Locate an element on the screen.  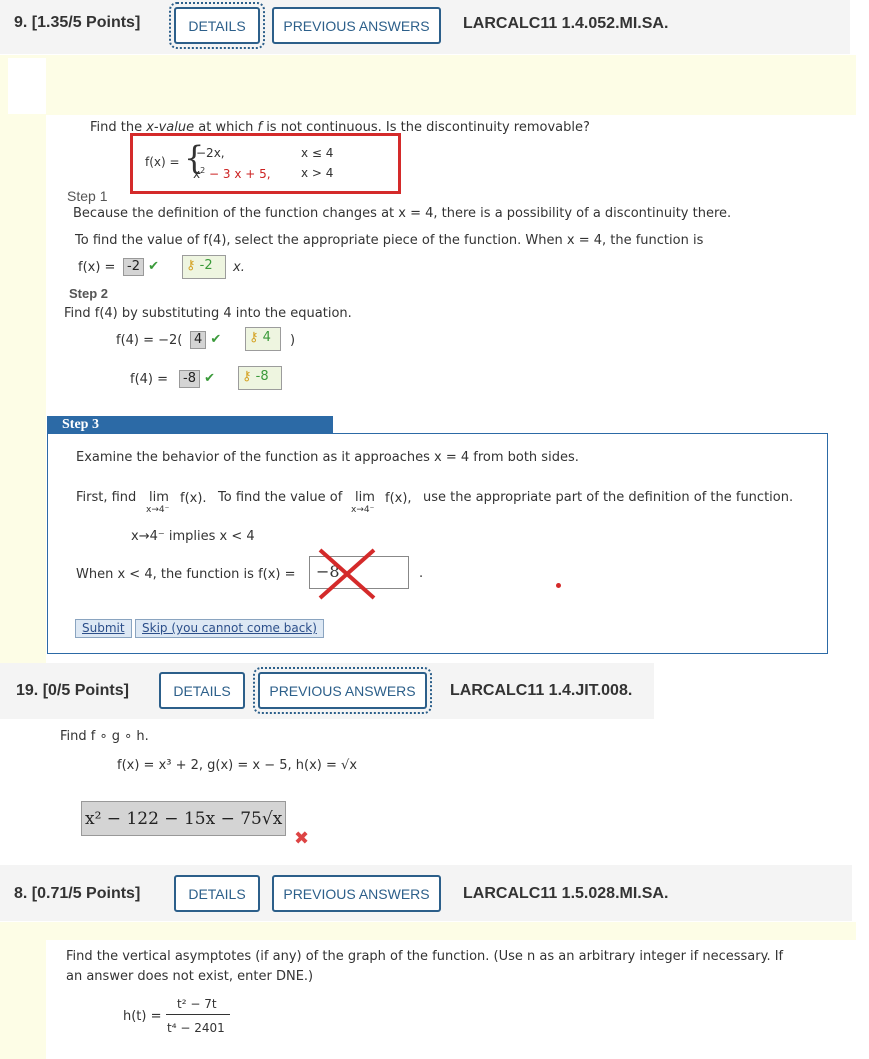
q19-prompt: Find f ∘ g ∘ h. is located at coordinates (104, 736).